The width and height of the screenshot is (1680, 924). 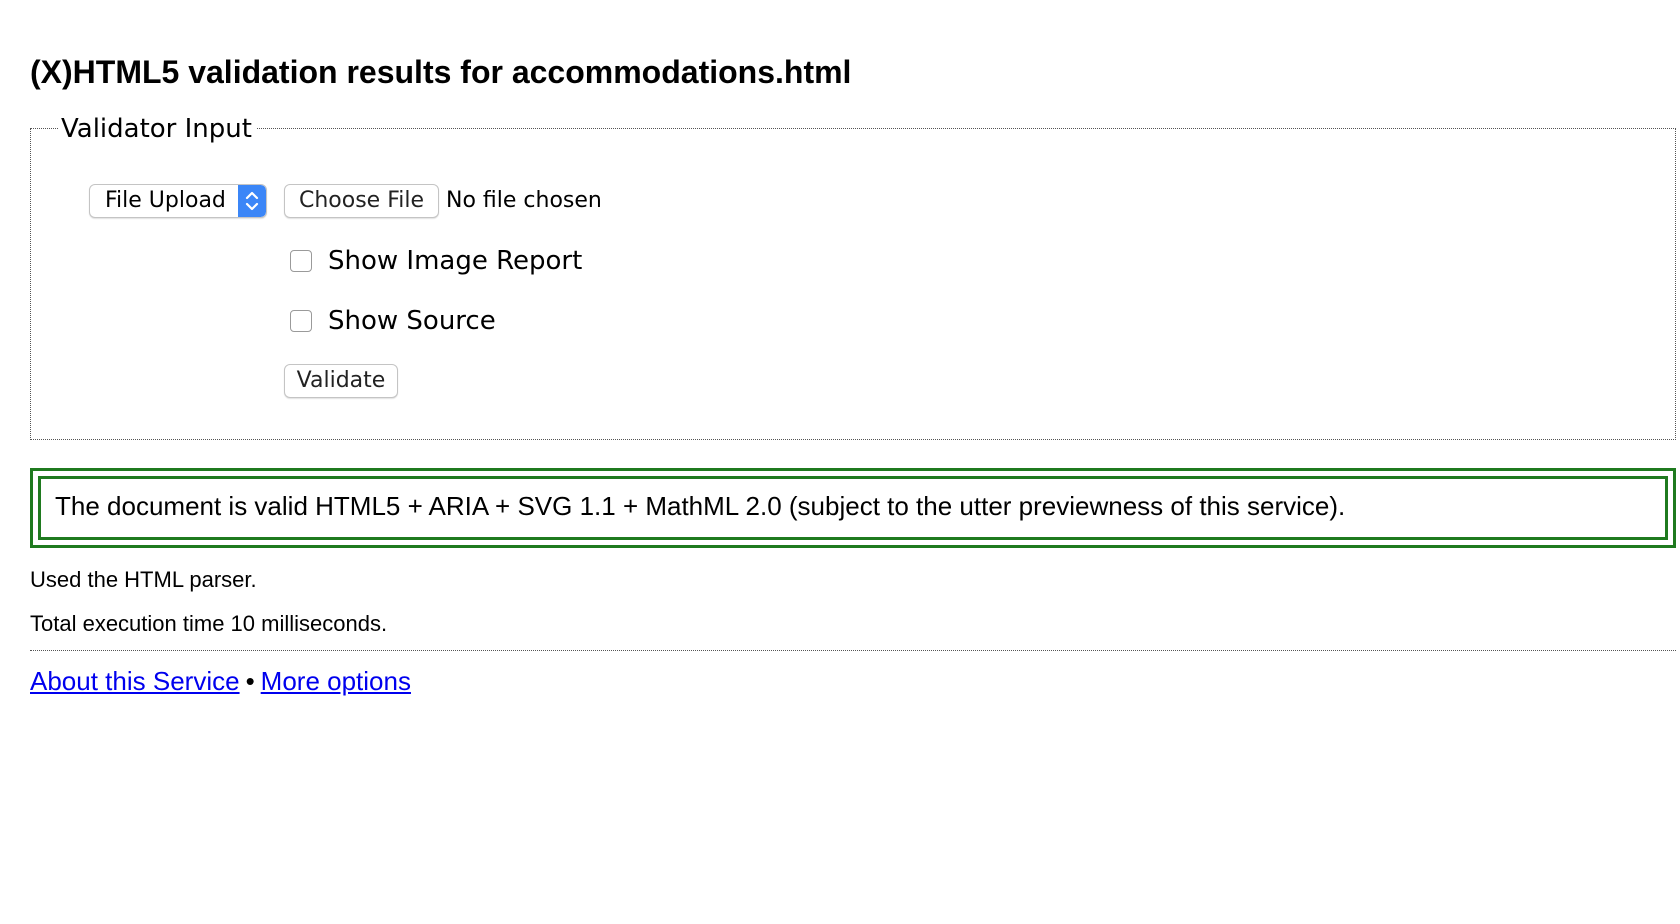 I want to click on validator-input-legend: Validator Input, so click(x=157, y=129).